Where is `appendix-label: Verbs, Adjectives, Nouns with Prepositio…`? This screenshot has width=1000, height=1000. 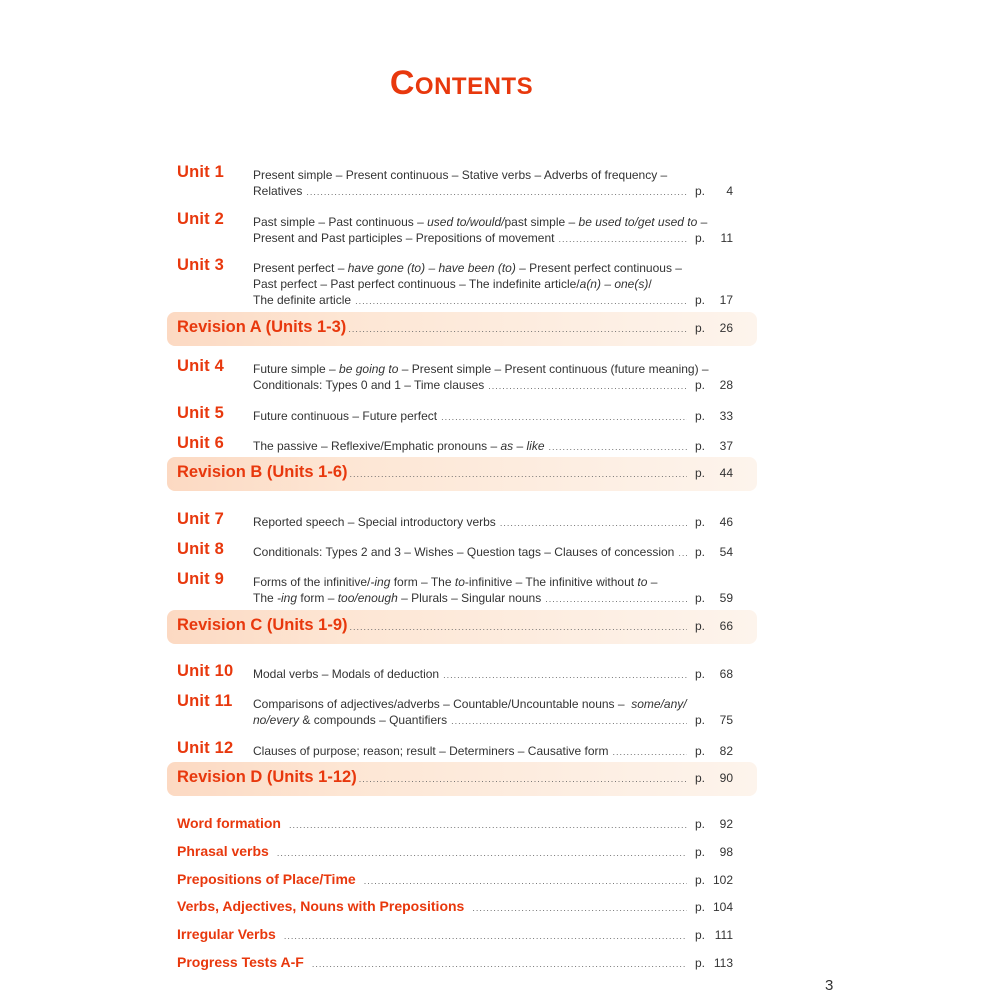
appendix-label: Verbs, Adjectives, Nouns with Prepositio… is located at coordinates (321, 906).